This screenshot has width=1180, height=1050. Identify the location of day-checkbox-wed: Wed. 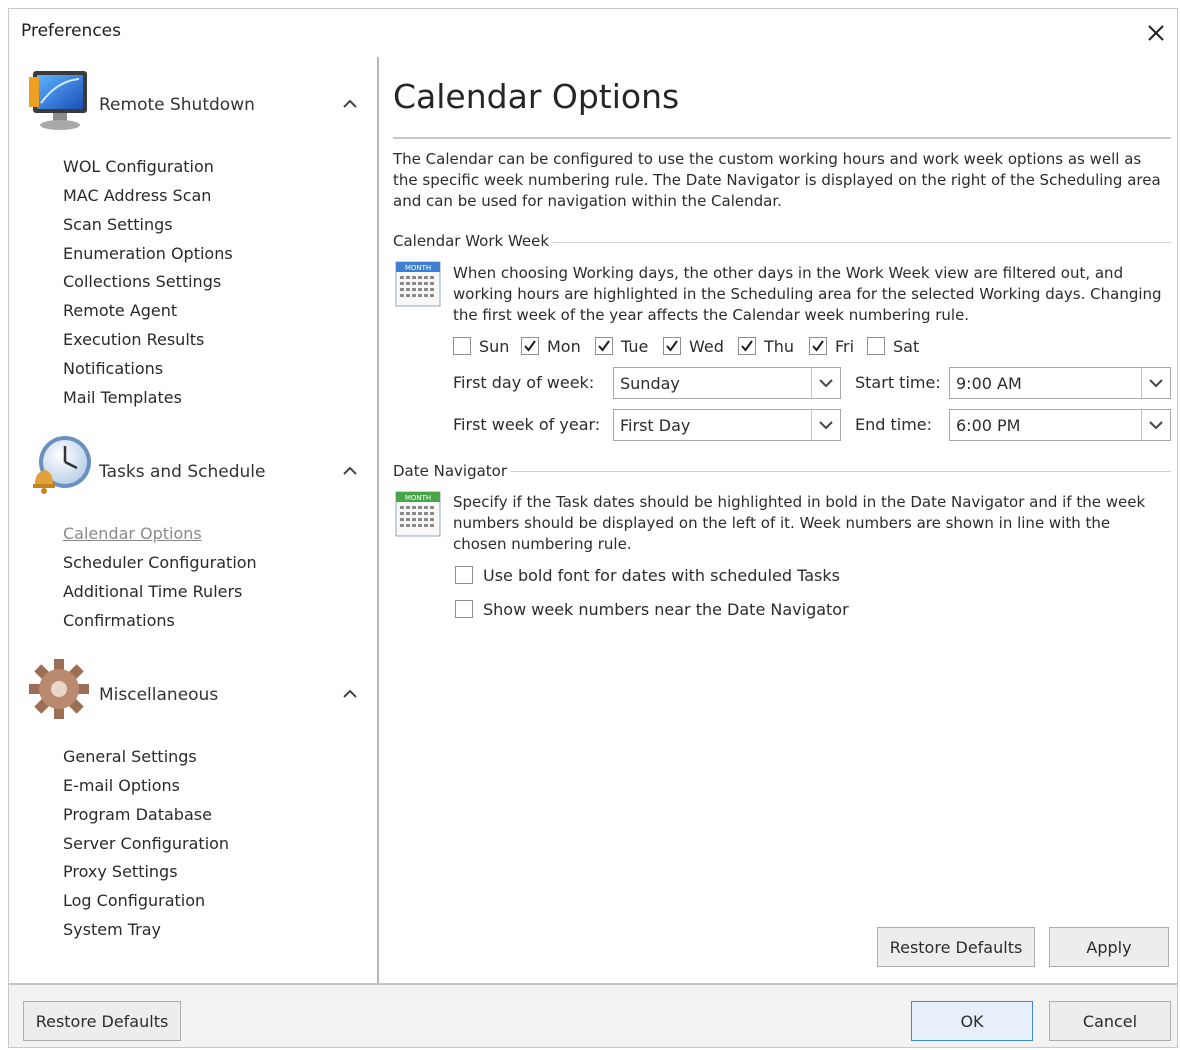
(693, 346).